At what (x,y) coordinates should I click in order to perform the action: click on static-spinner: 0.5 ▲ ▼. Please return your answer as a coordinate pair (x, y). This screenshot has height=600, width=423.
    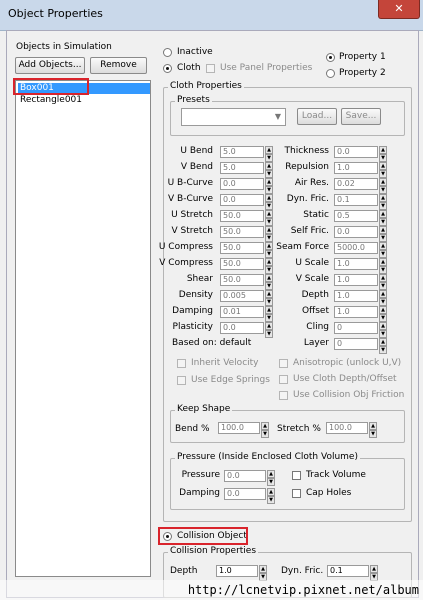
    Looking at the image, I should click on (360, 218).